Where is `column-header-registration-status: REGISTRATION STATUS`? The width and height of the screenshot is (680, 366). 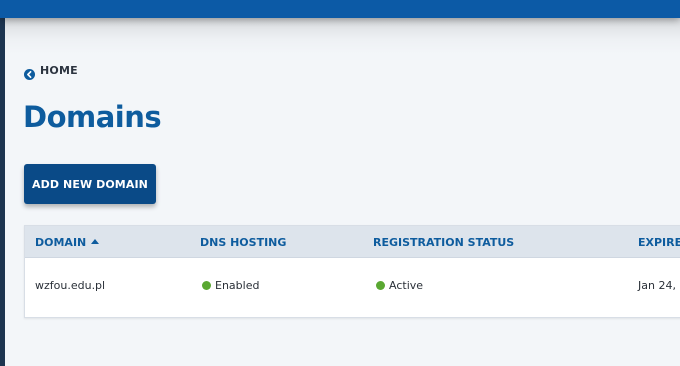
column-header-registration-status: REGISTRATION STATUS is located at coordinates (443, 242).